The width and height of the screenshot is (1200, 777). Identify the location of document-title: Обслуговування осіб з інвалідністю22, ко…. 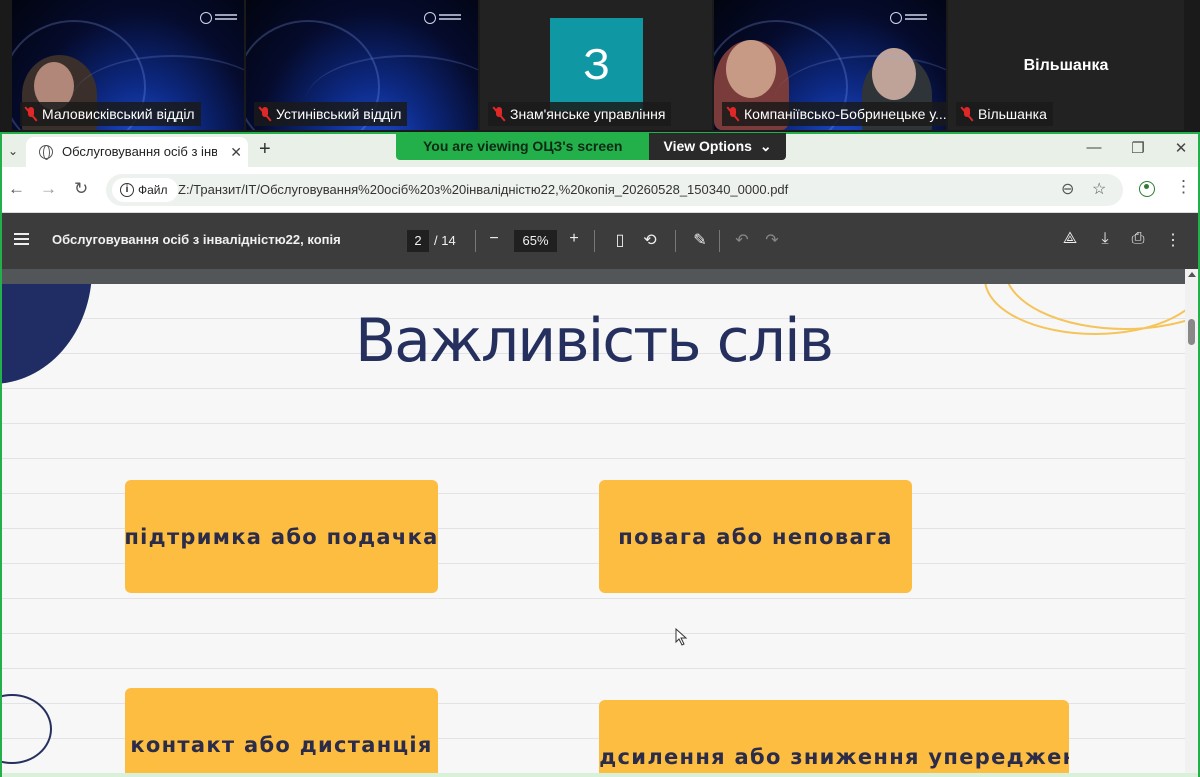
(196, 239).